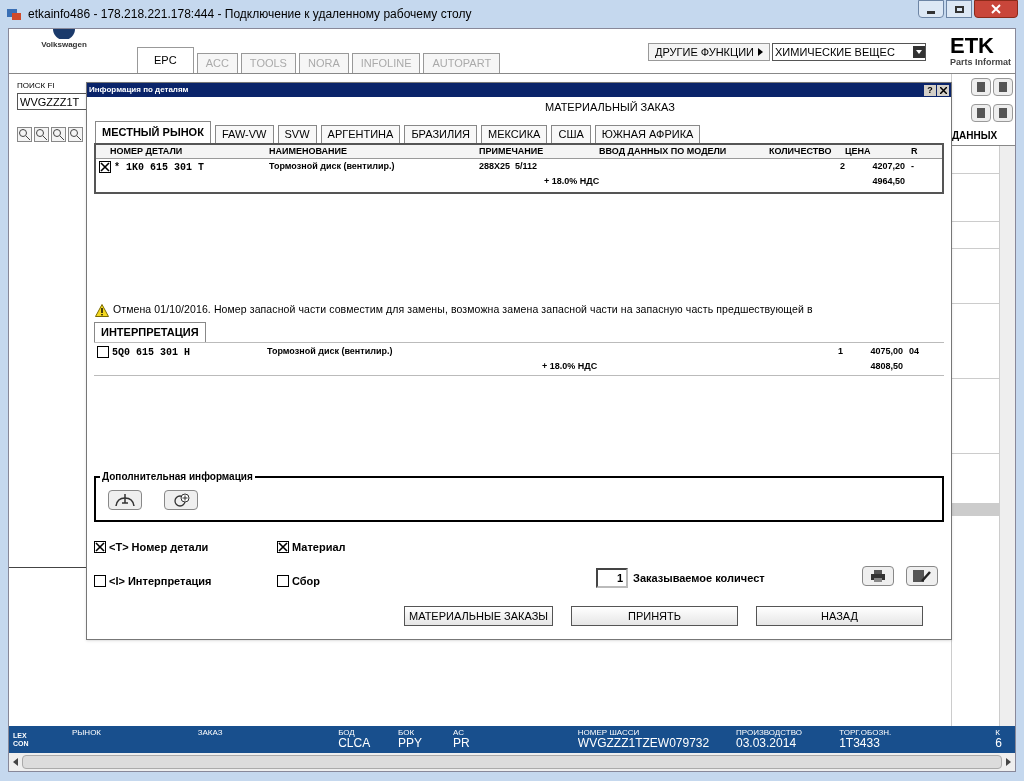  Describe the element at coordinates (860, 743) in the screenshot. I see `status-value: 1T3433` at that location.